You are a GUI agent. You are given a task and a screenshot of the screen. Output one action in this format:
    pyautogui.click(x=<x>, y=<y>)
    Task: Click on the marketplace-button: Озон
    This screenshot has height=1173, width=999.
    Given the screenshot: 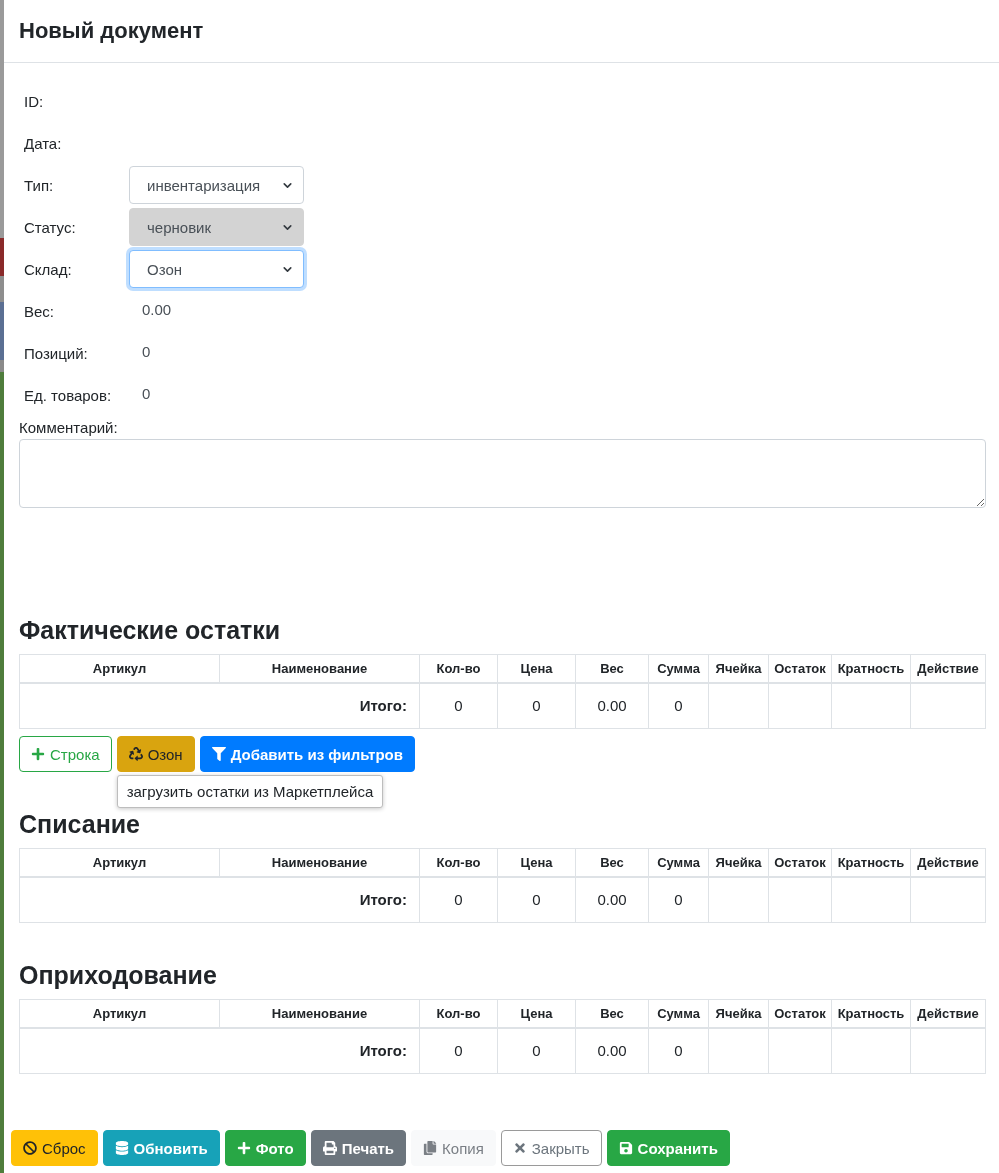 What is the action you would take?
    pyautogui.click(x=155, y=754)
    